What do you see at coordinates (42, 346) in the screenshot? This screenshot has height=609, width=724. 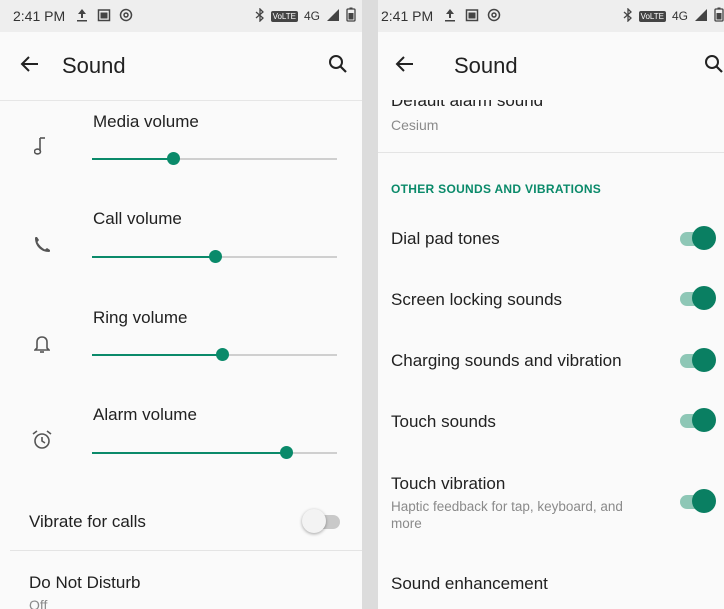 I see `bell-icon` at bounding box center [42, 346].